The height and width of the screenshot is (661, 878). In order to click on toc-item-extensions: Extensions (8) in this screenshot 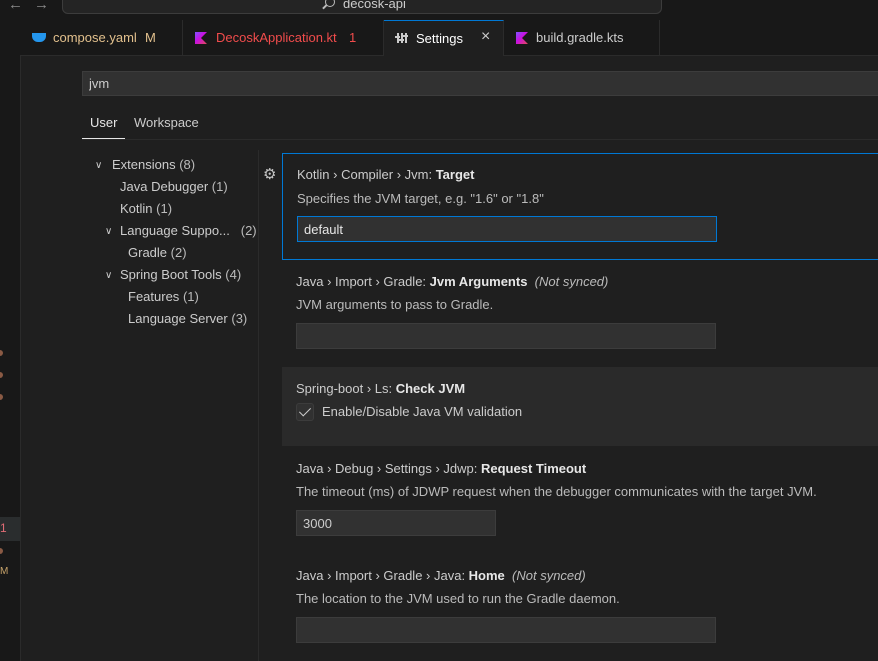, I will do `click(153, 164)`.